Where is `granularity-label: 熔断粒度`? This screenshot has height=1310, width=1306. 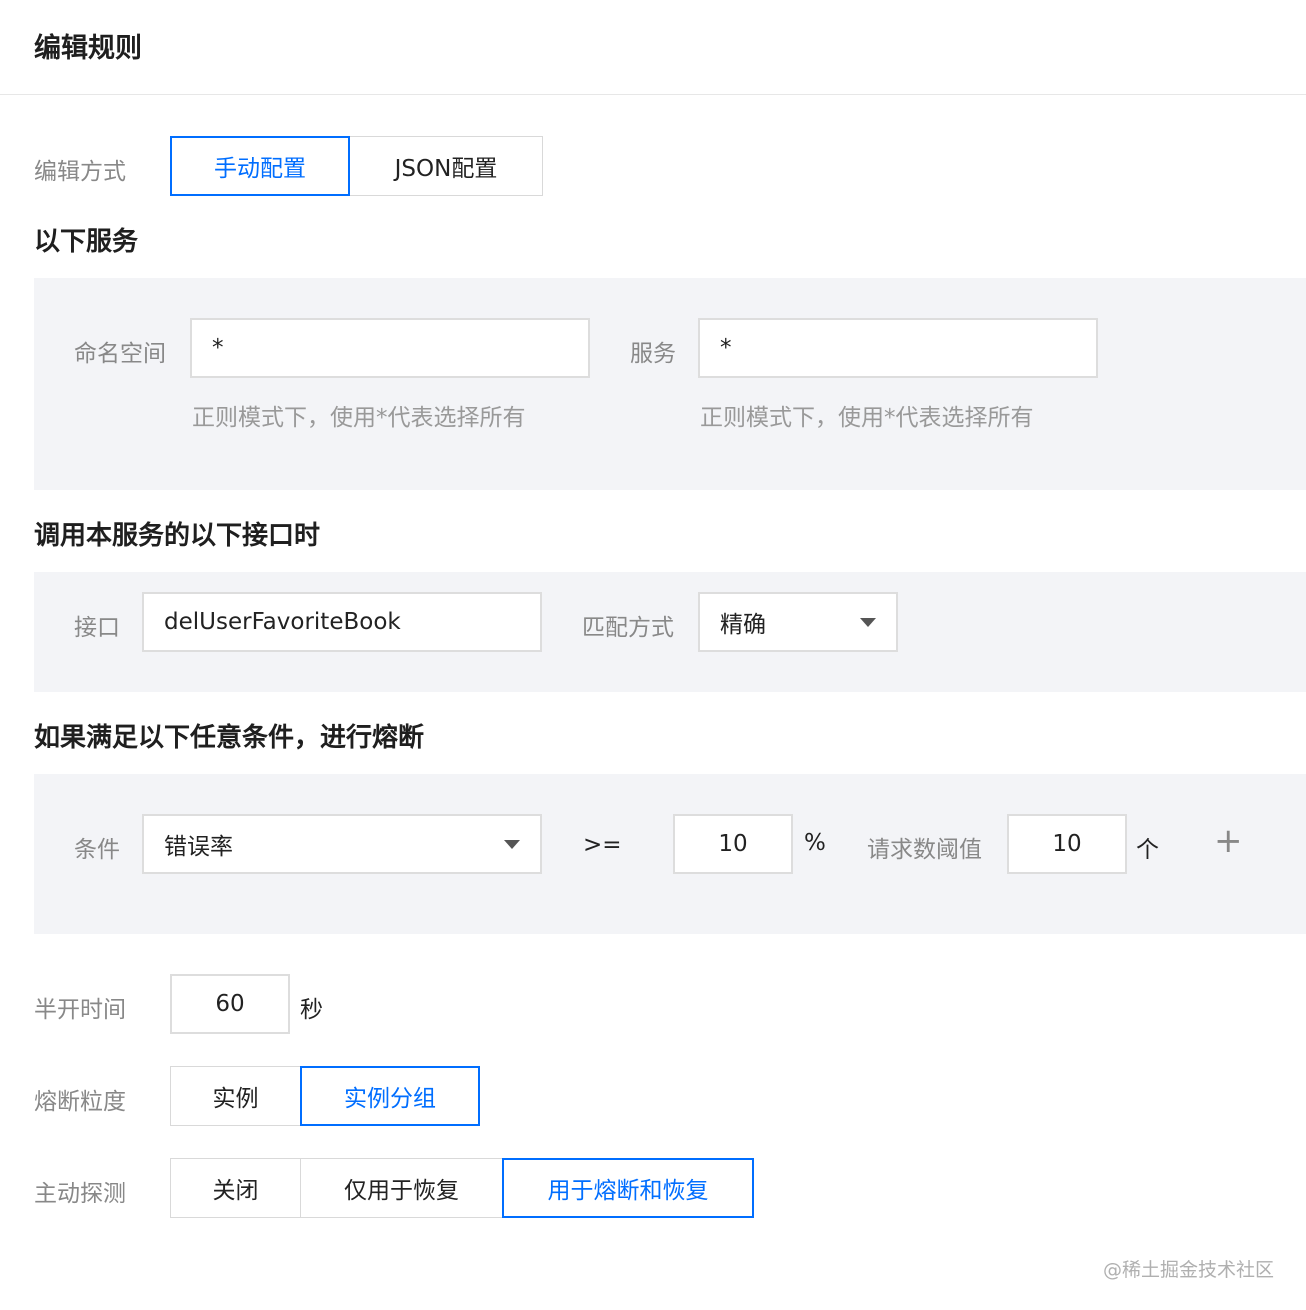 granularity-label: 熔断粒度 is located at coordinates (80, 1102).